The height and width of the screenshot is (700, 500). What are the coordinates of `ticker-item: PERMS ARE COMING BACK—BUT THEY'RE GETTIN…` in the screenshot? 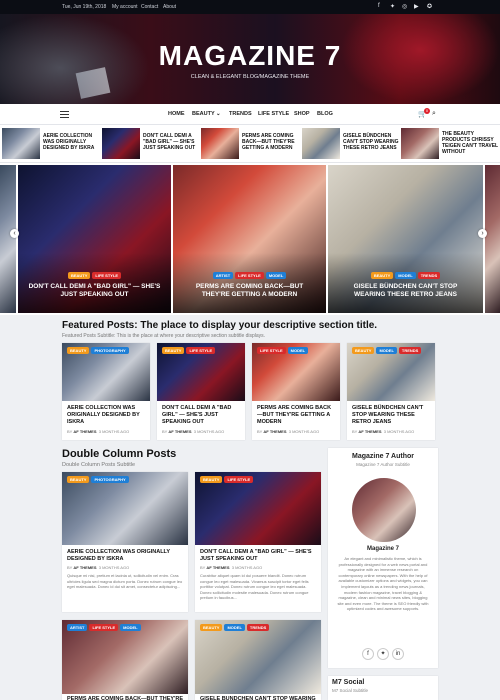 It's located at (270, 142).